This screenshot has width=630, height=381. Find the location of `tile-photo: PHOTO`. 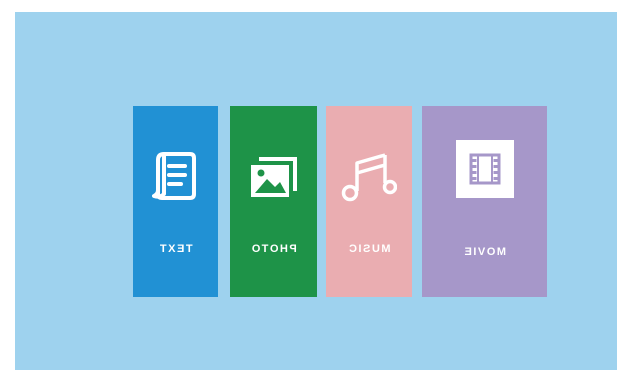

tile-photo: PHOTO is located at coordinates (273, 201).